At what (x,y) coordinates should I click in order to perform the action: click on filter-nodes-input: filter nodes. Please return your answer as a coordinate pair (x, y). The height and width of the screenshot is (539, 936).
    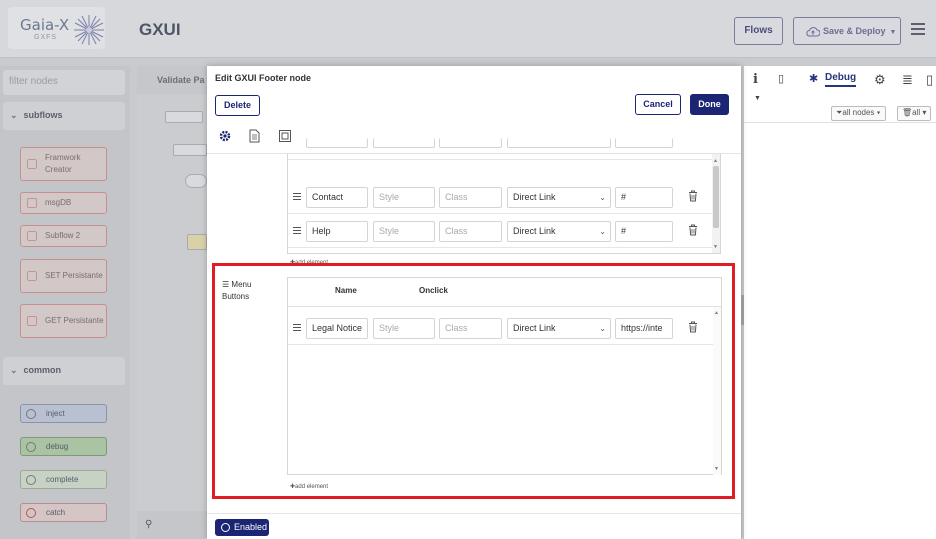
    Looking at the image, I should click on (64, 82).